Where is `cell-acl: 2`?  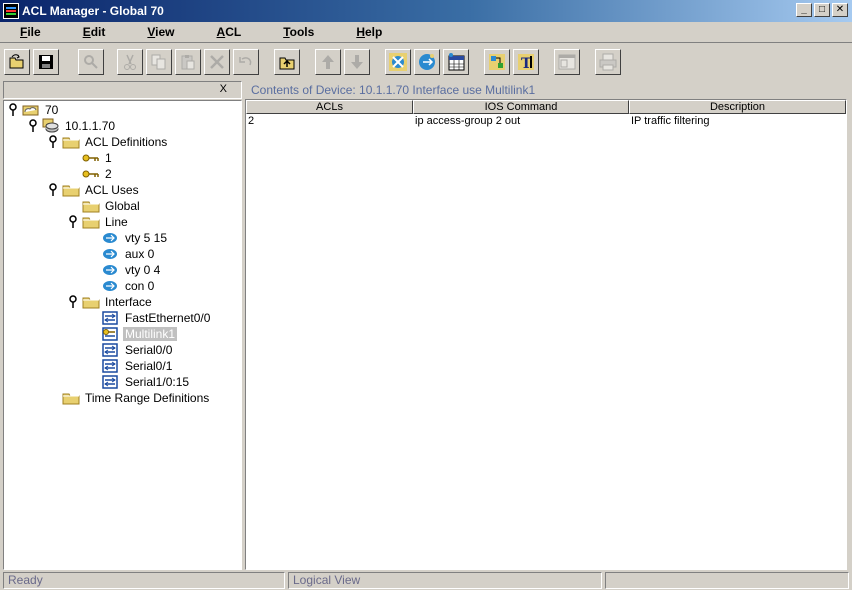 cell-acl: 2 is located at coordinates (251, 121).